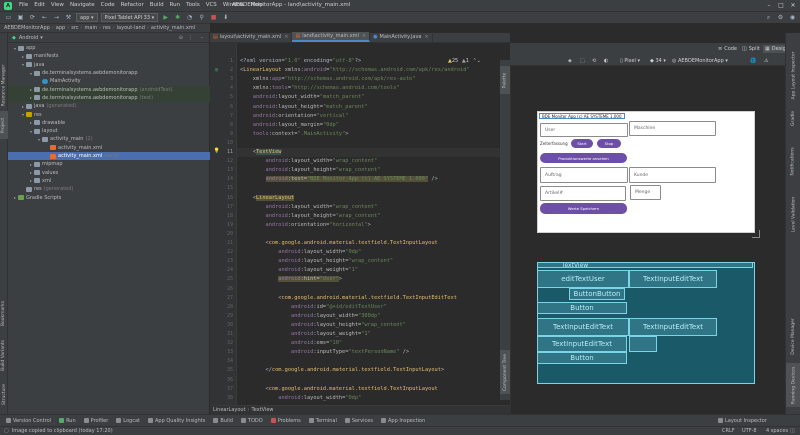 Image resolution: width=800 pixels, height=435 pixels. Describe the element at coordinates (768, 17) in the screenshot. I see `search-icon: ⌕` at that location.